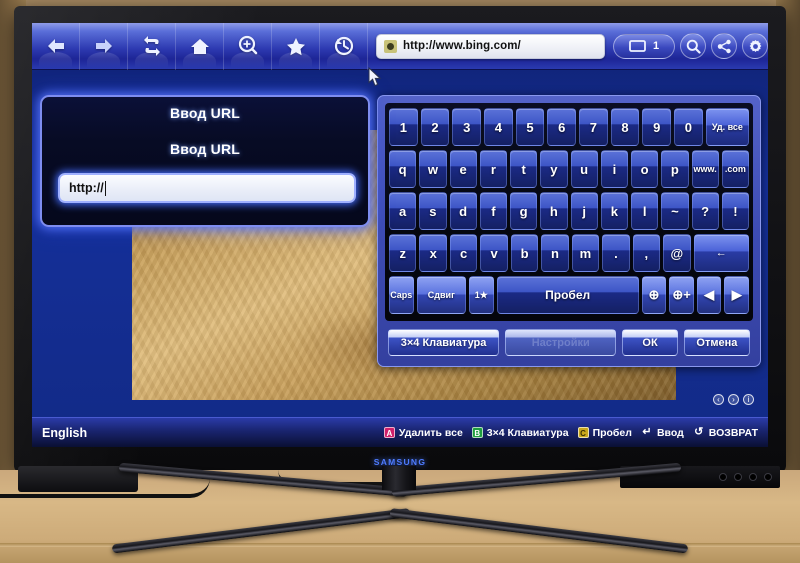 The image size is (800, 563). What do you see at coordinates (524, 253) in the screenshot?
I see `key-b: b` at bounding box center [524, 253].